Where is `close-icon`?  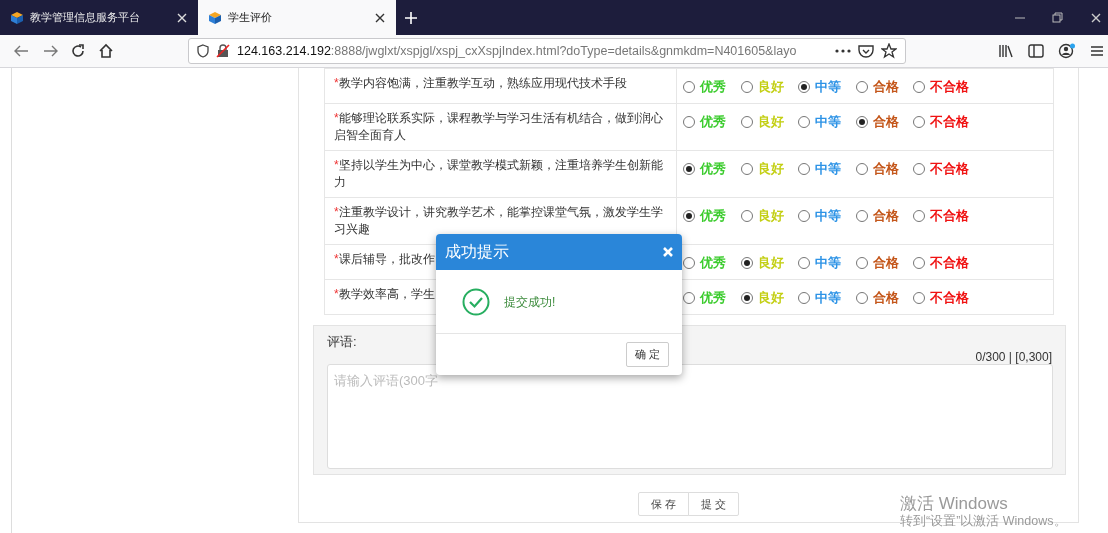
close-icon is located at coordinates (380, 17).